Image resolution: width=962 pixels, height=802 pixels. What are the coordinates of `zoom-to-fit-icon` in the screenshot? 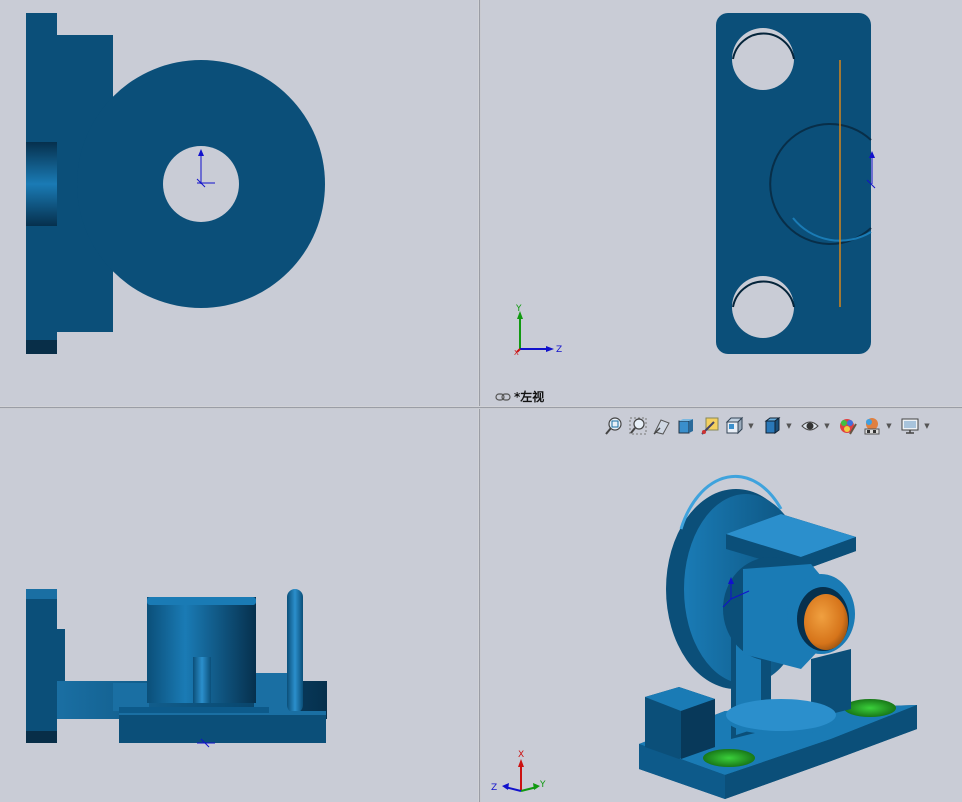 It's located at (613, 426).